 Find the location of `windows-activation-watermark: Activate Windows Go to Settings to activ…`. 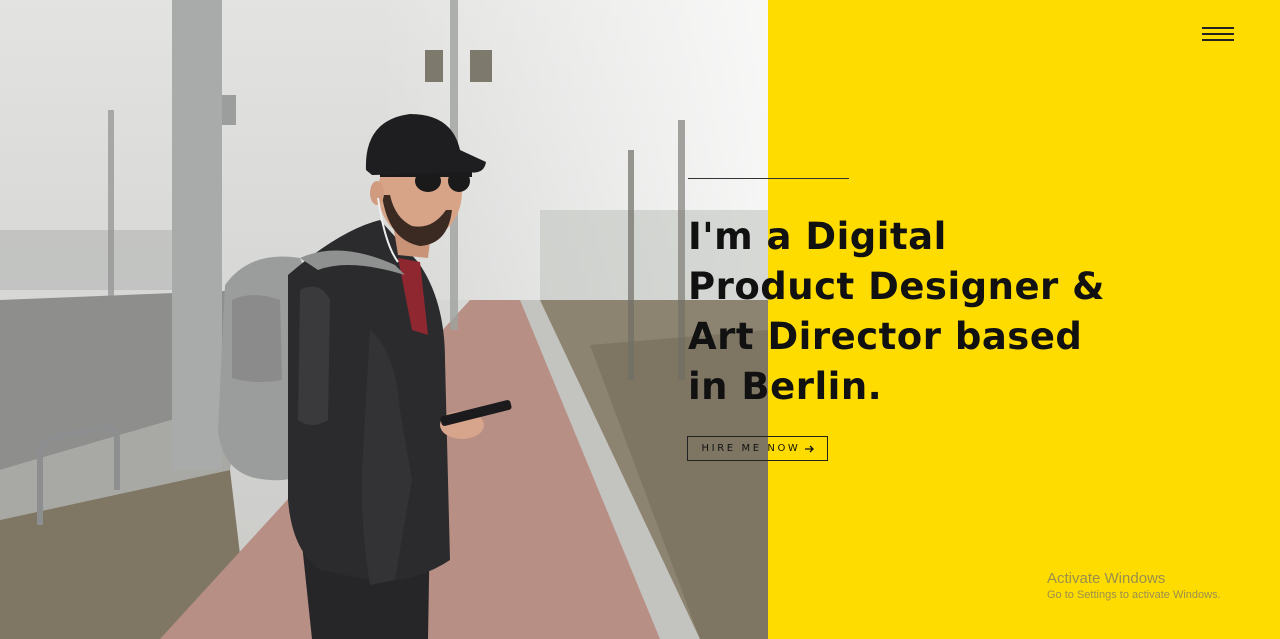

windows-activation-watermark: Activate Windows Go to Settings to activ… is located at coordinates (1134, 585).